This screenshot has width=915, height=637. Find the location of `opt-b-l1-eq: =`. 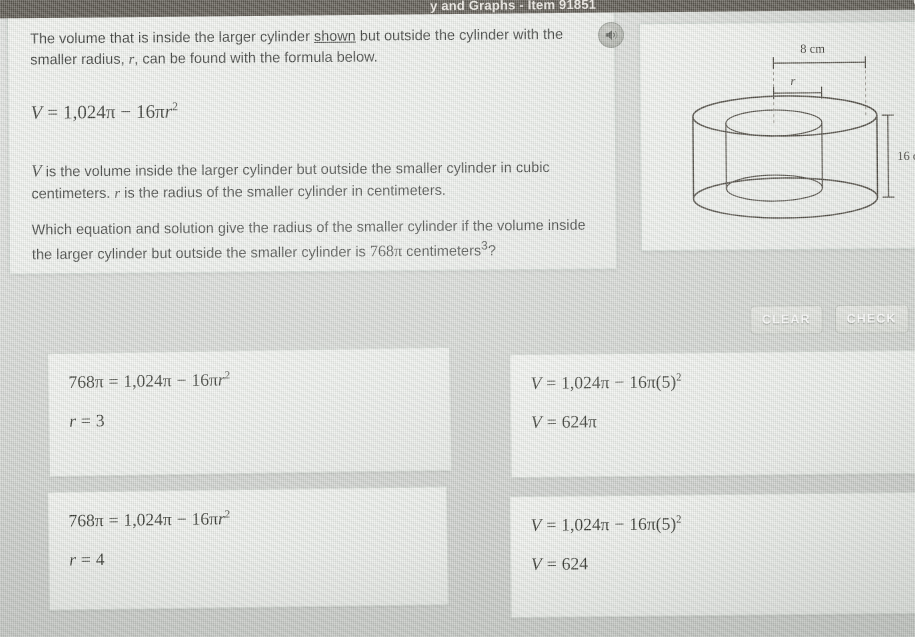

opt-b-l1-eq: = is located at coordinates (551, 382).